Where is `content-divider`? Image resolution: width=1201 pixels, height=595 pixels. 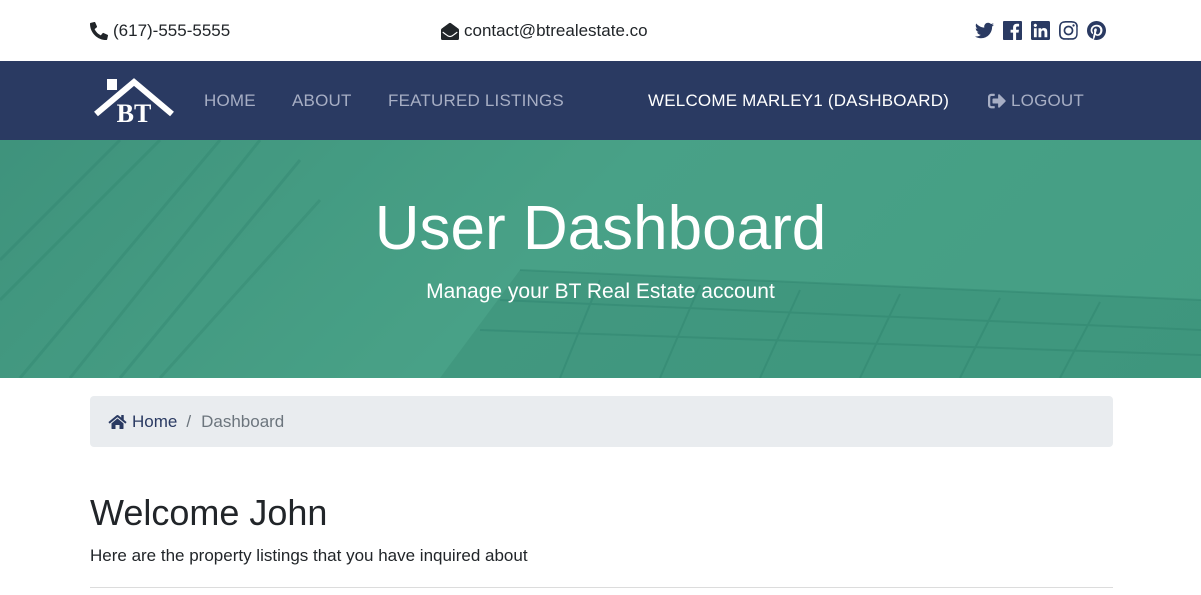 content-divider is located at coordinates (601, 587).